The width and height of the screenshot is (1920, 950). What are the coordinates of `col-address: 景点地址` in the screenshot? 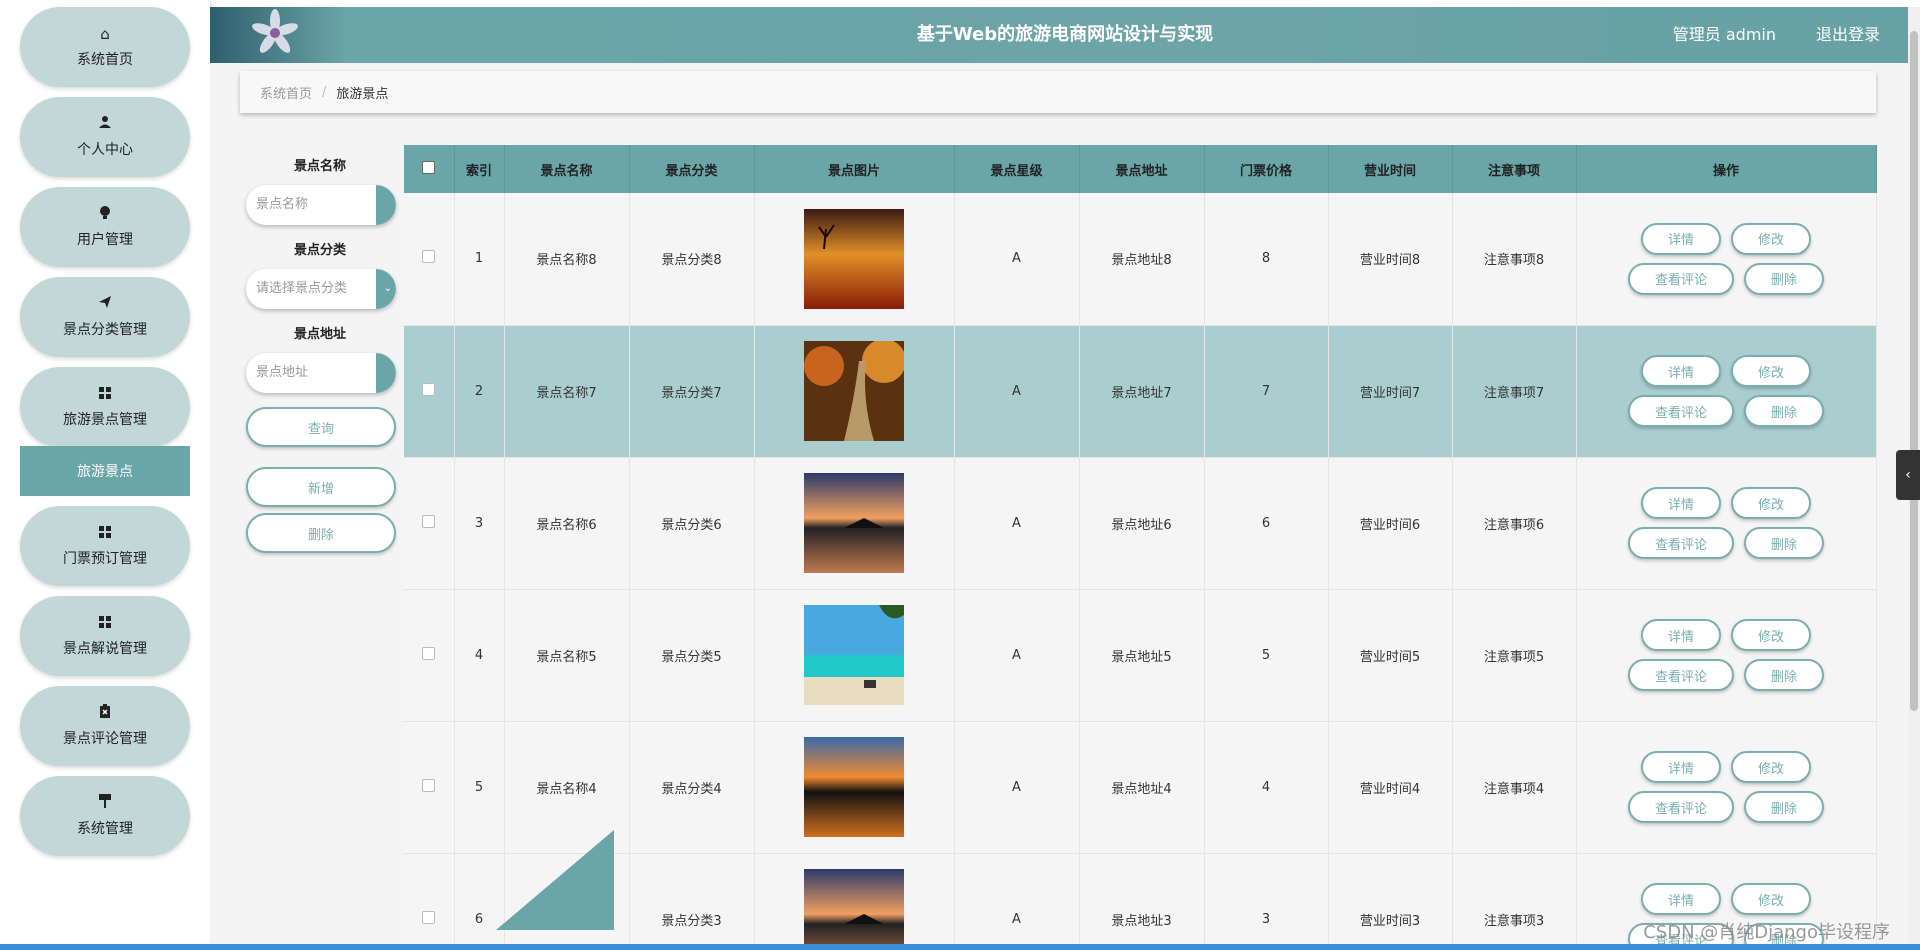 It's located at (1142, 169).